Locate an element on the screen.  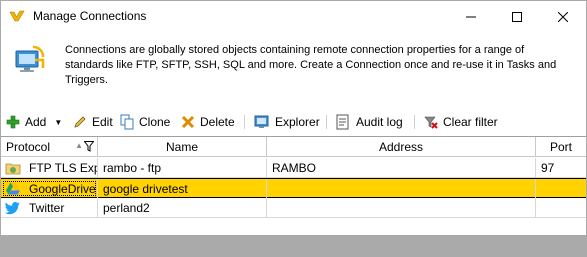
clear-filter-button: Clear filter is located at coordinates (461, 122).